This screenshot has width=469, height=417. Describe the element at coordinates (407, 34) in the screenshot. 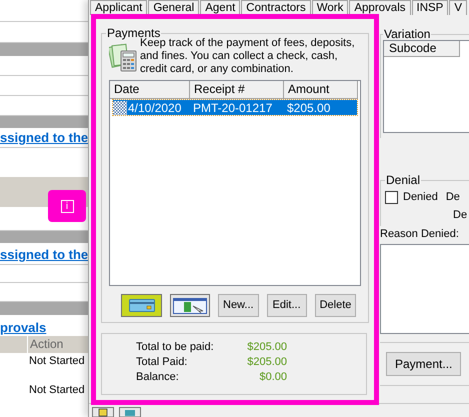

I see `group-title: Variation` at that location.